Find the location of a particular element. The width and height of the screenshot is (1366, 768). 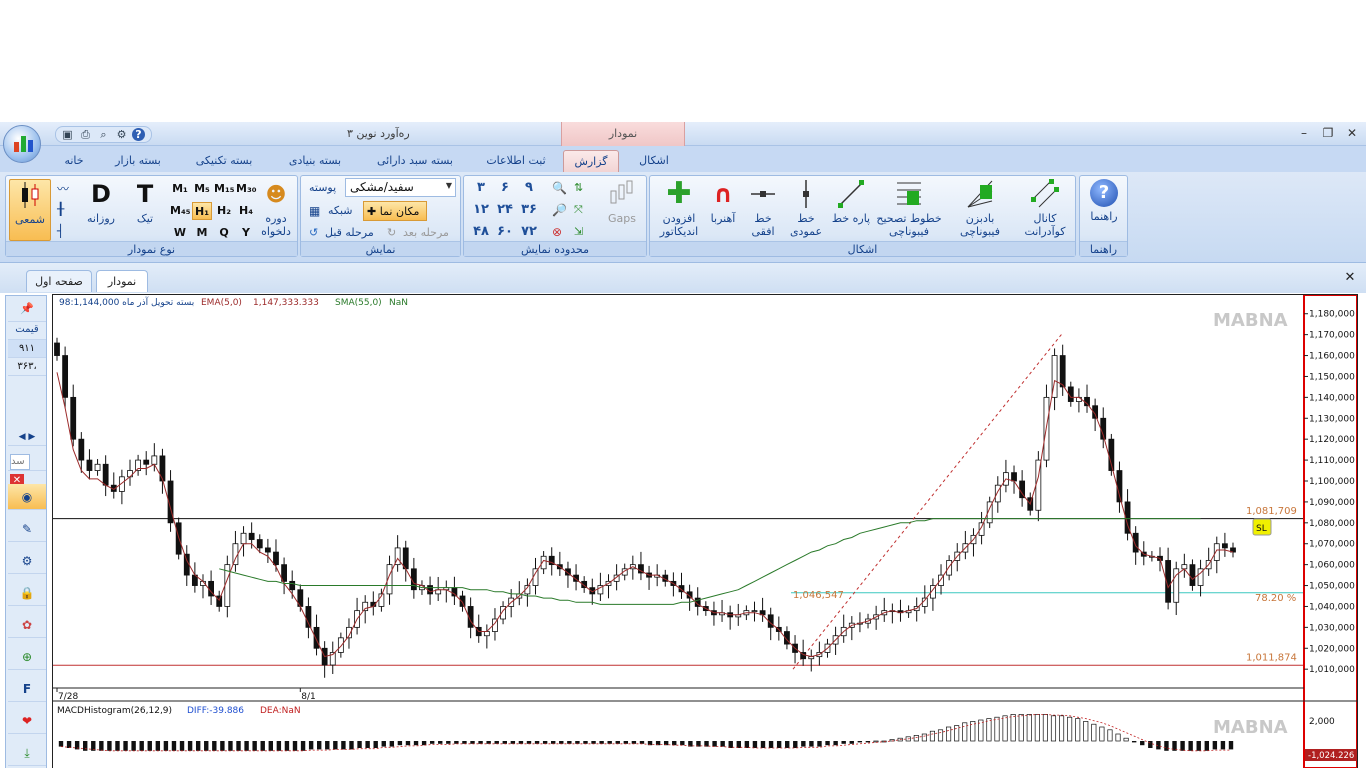

y-tick-label: 1,180,000 is located at coordinates (1332, 315).